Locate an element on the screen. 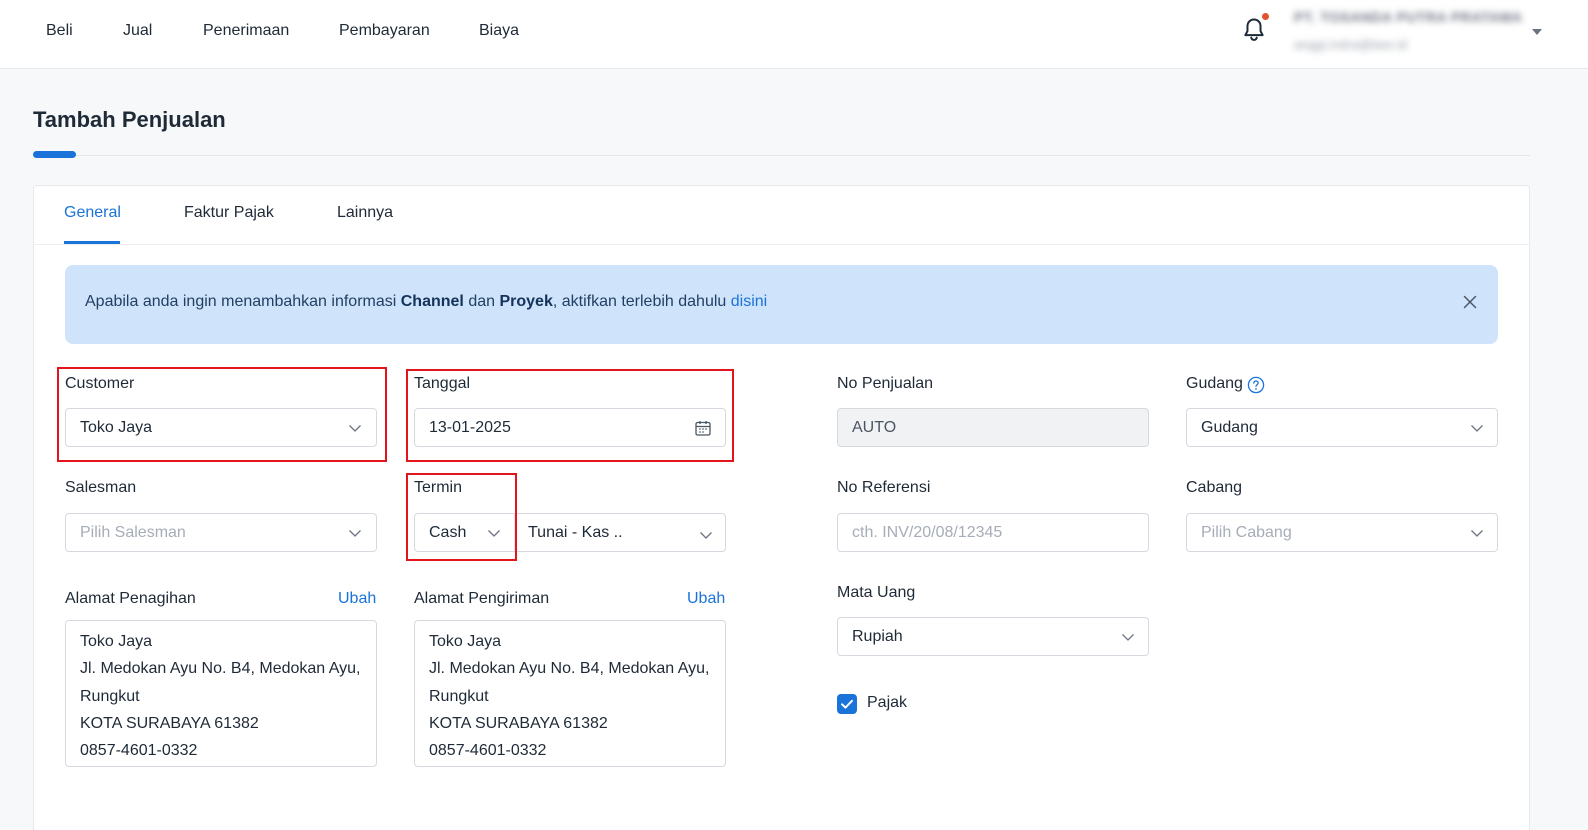 The width and height of the screenshot is (1588, 830). nav-item-penerimaan: Penerimaan is located at coordinates (246, 31).